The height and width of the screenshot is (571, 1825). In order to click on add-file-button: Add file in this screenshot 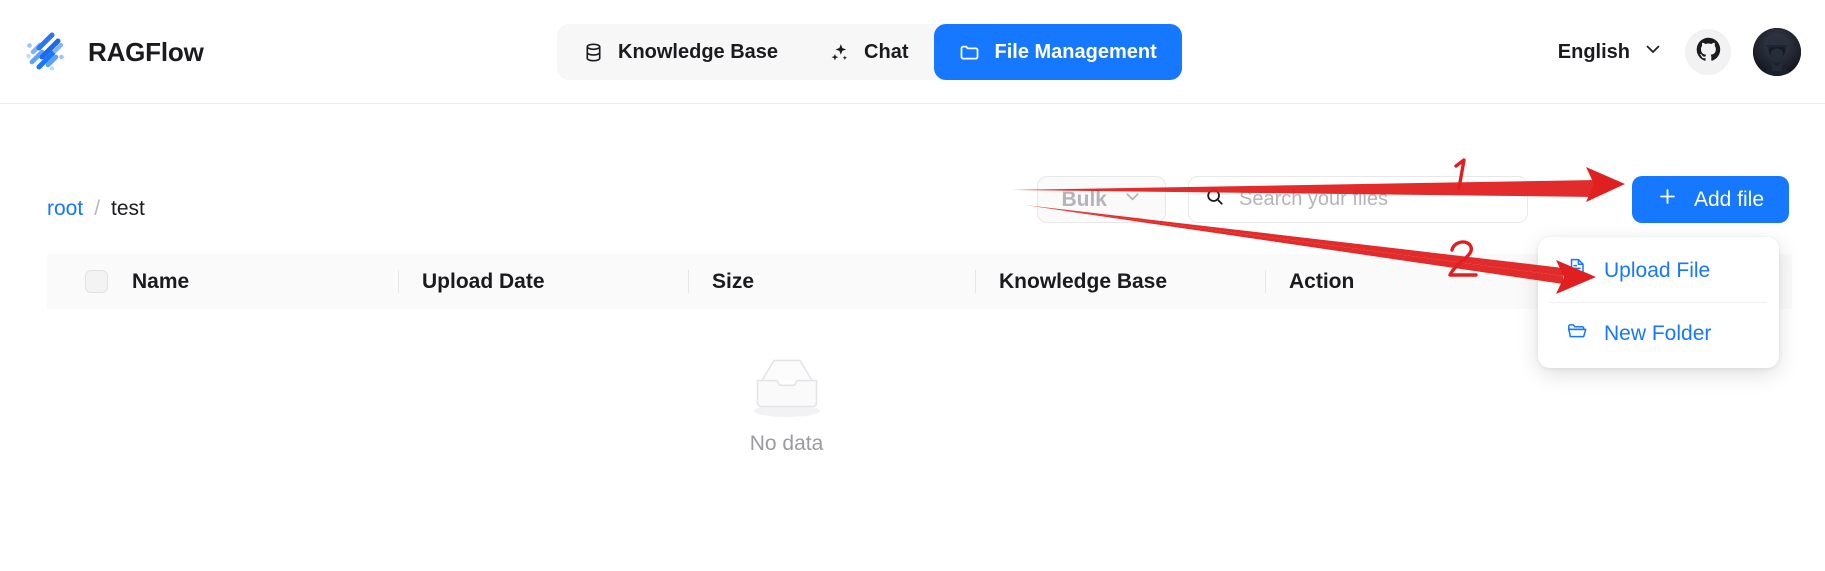, I will do `click(1710, 199)`.